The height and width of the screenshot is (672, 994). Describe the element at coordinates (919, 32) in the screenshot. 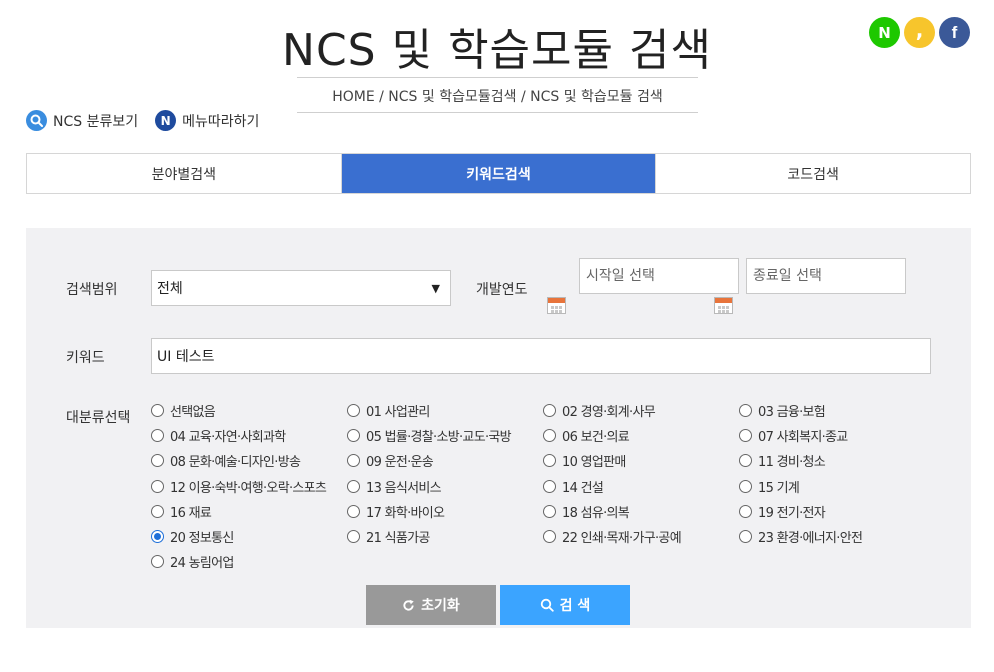

I see `kakao-share-button: ,` at that location.